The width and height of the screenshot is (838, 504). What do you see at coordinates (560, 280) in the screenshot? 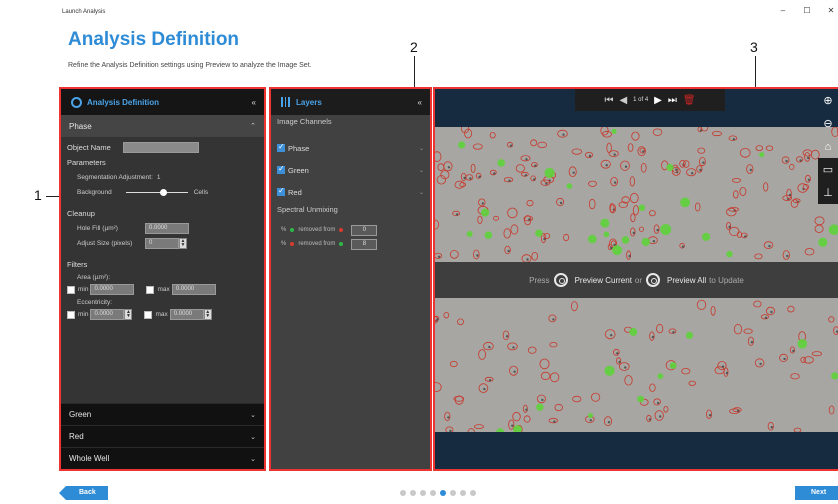
I see `preview-current-icon` at bounding box center [560, 280].